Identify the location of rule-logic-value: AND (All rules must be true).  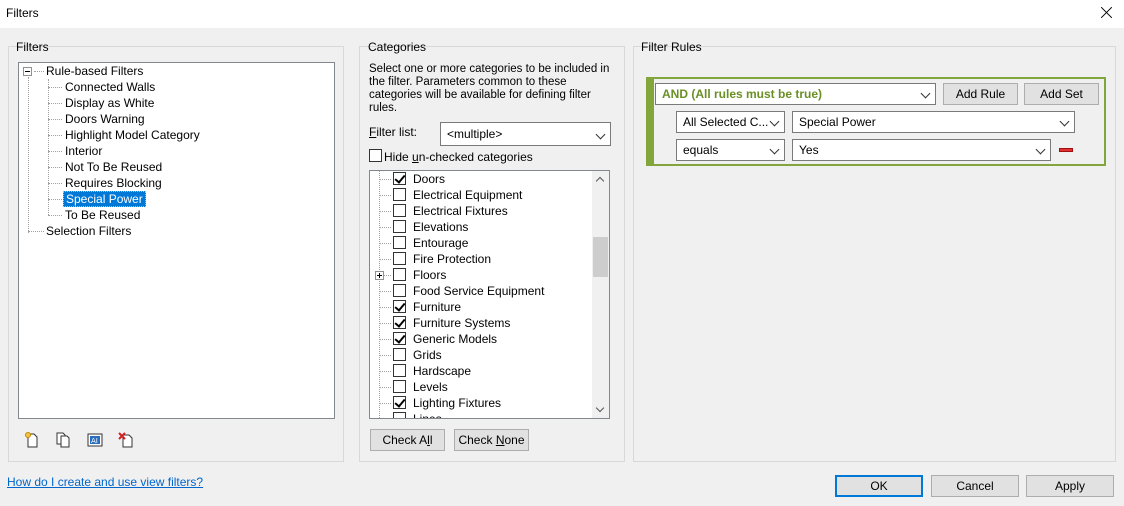
(742, 94).